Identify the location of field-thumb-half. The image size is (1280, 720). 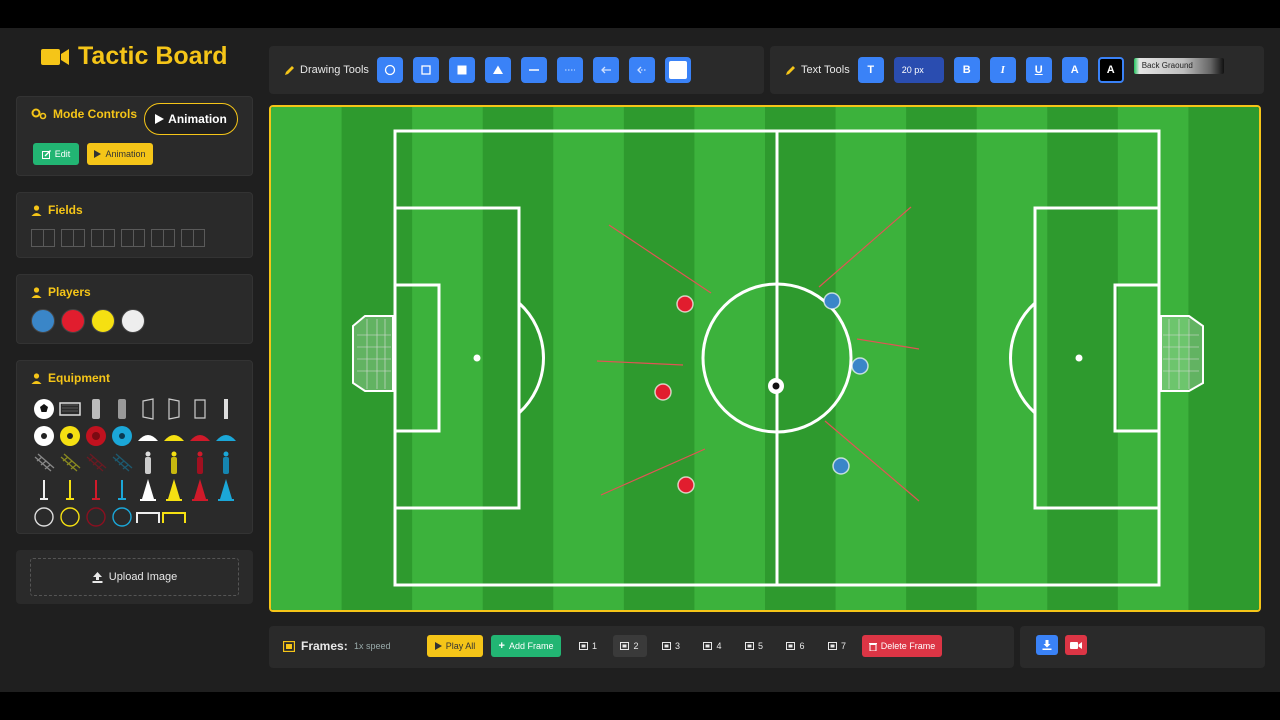
(103, 238).